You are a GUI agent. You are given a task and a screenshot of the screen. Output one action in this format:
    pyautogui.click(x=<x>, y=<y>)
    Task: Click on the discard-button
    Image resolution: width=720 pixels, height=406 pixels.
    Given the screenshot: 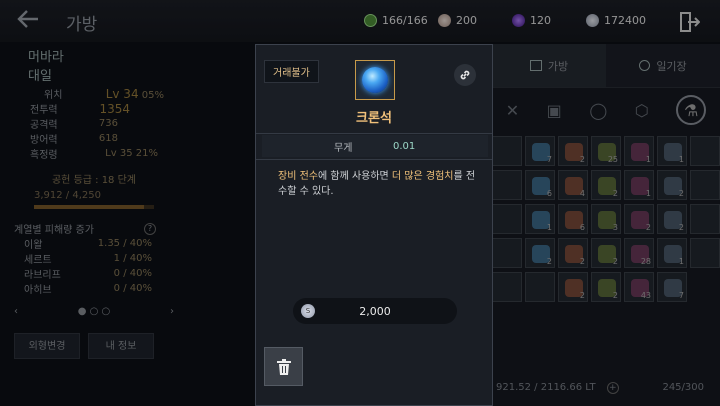 What is the action you would take?
    pyautogui.click(x=283, y=366)
    